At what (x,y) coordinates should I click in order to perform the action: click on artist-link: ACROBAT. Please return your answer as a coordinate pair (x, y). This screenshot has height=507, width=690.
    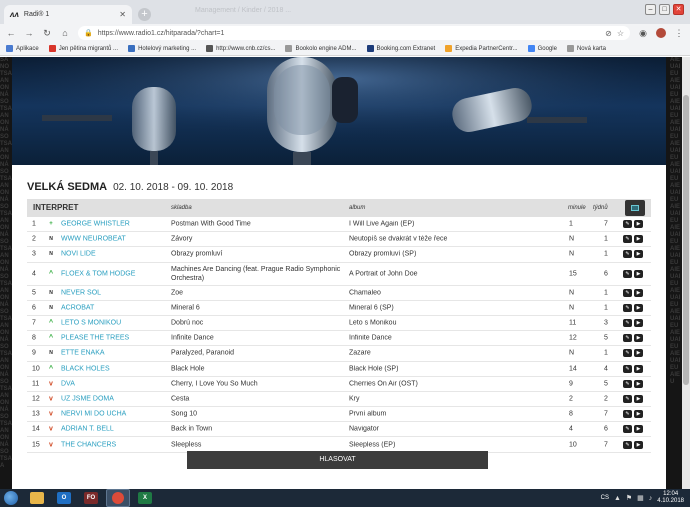
    Looking at the image, I should click on (114, 307).